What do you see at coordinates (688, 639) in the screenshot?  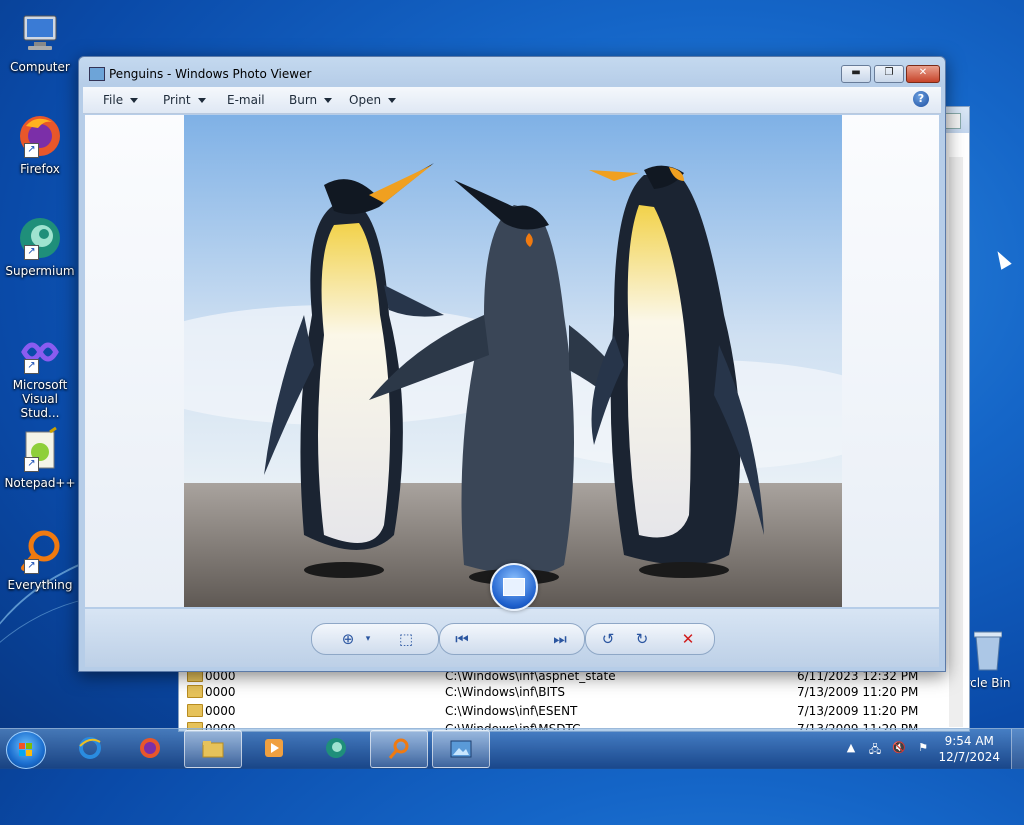 I see `delete-icon: ✕` at bounding box center [688, 639].